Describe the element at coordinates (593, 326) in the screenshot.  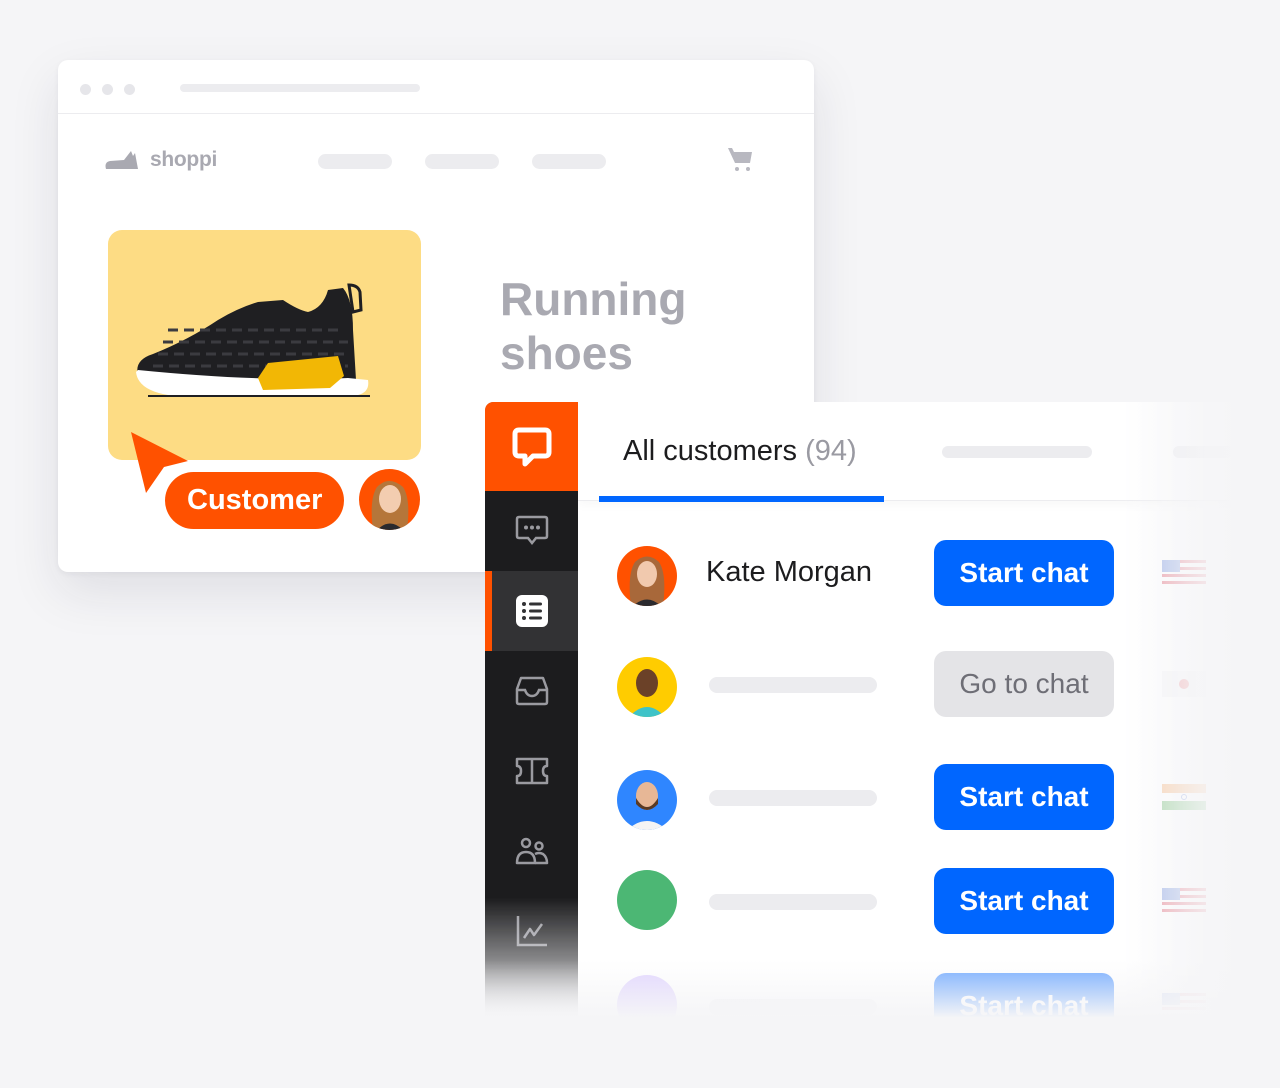
I see `product-title: Running shoes` at that location.